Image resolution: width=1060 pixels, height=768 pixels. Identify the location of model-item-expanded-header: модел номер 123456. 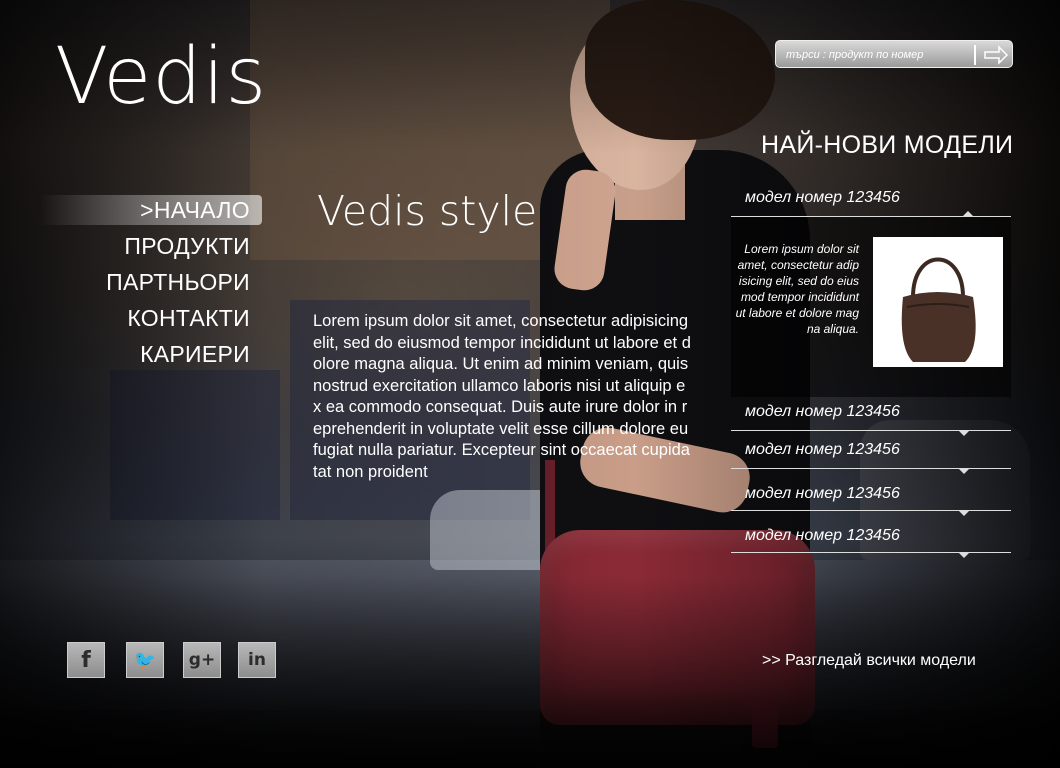
(871, 200).